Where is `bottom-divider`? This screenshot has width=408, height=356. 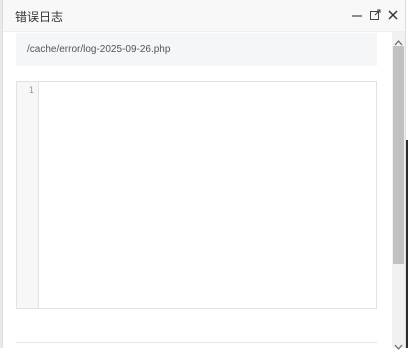 bottom-divider is located at coordinates (196, 342).